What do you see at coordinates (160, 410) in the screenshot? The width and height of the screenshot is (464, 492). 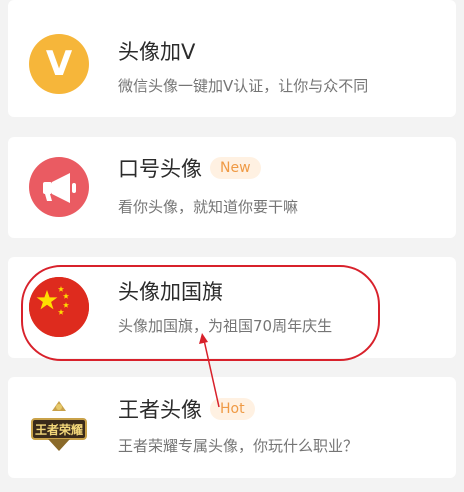 I see `item-title: 王者头像` at bounding box center [160, 410].